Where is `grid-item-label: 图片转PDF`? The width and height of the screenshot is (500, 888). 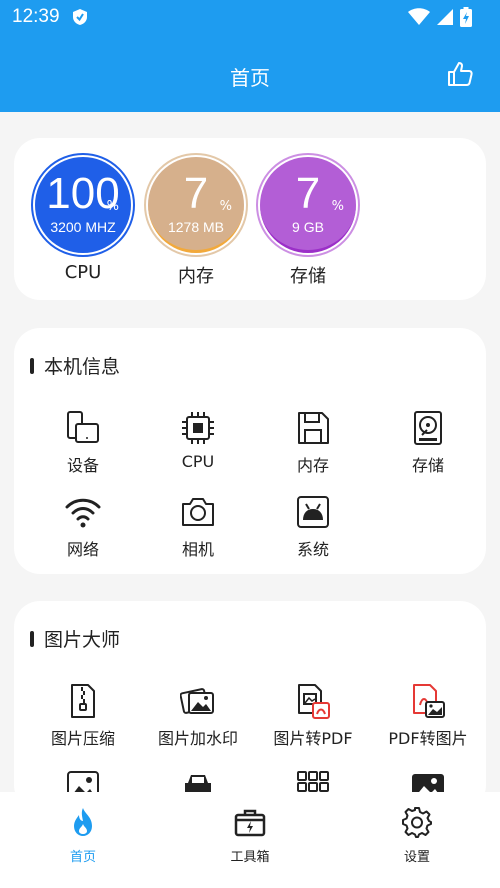 grid-item-label: 图片转PDF is located at coordinates (313, 738).